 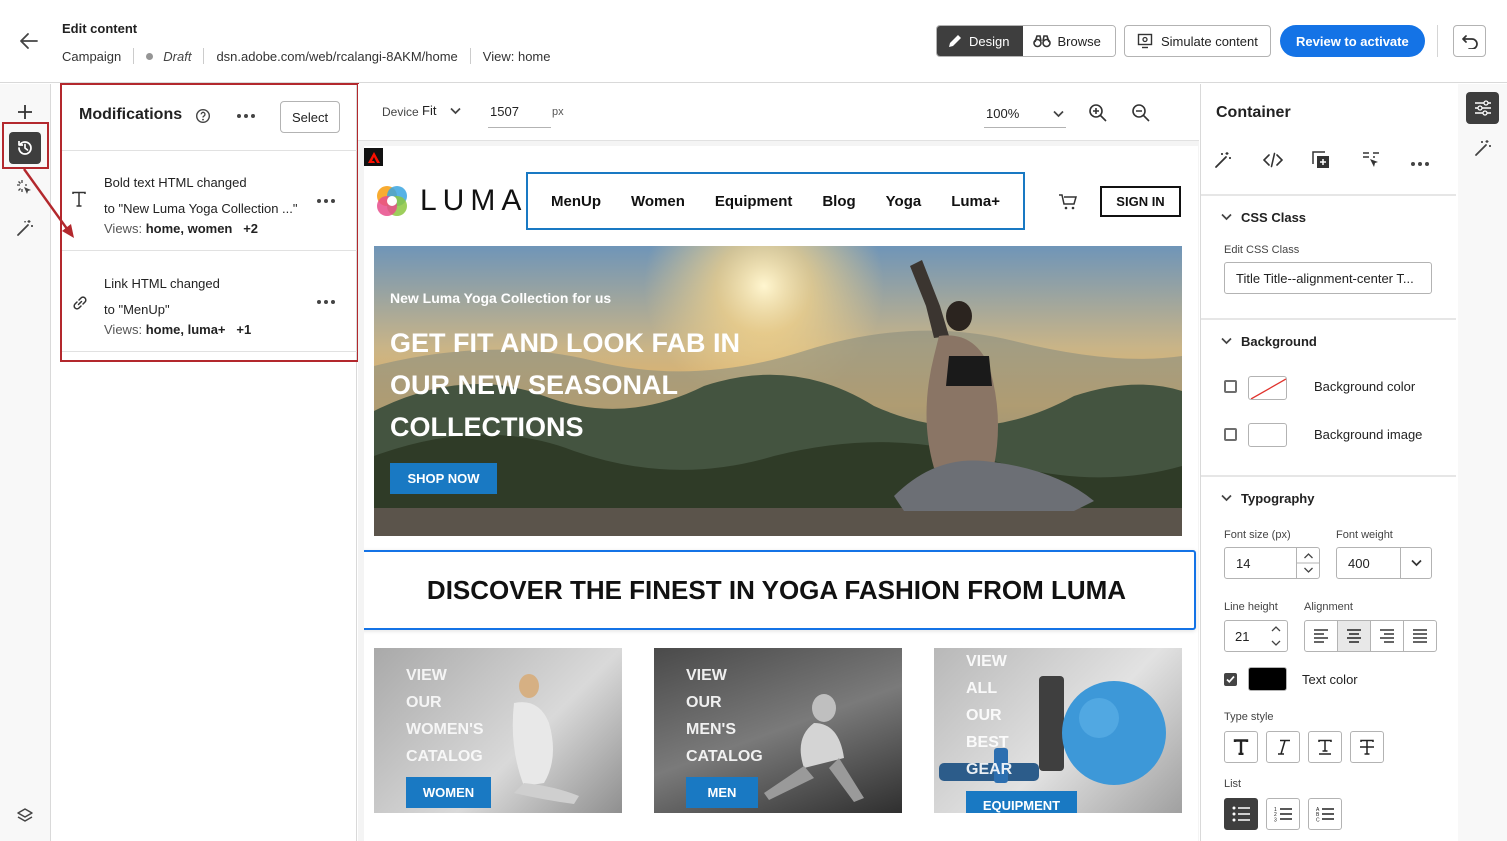 I want to click on gear-card: VIEW ALL OUR BEST GEAR EQUIPMENT, so click(x=1058, y=730).